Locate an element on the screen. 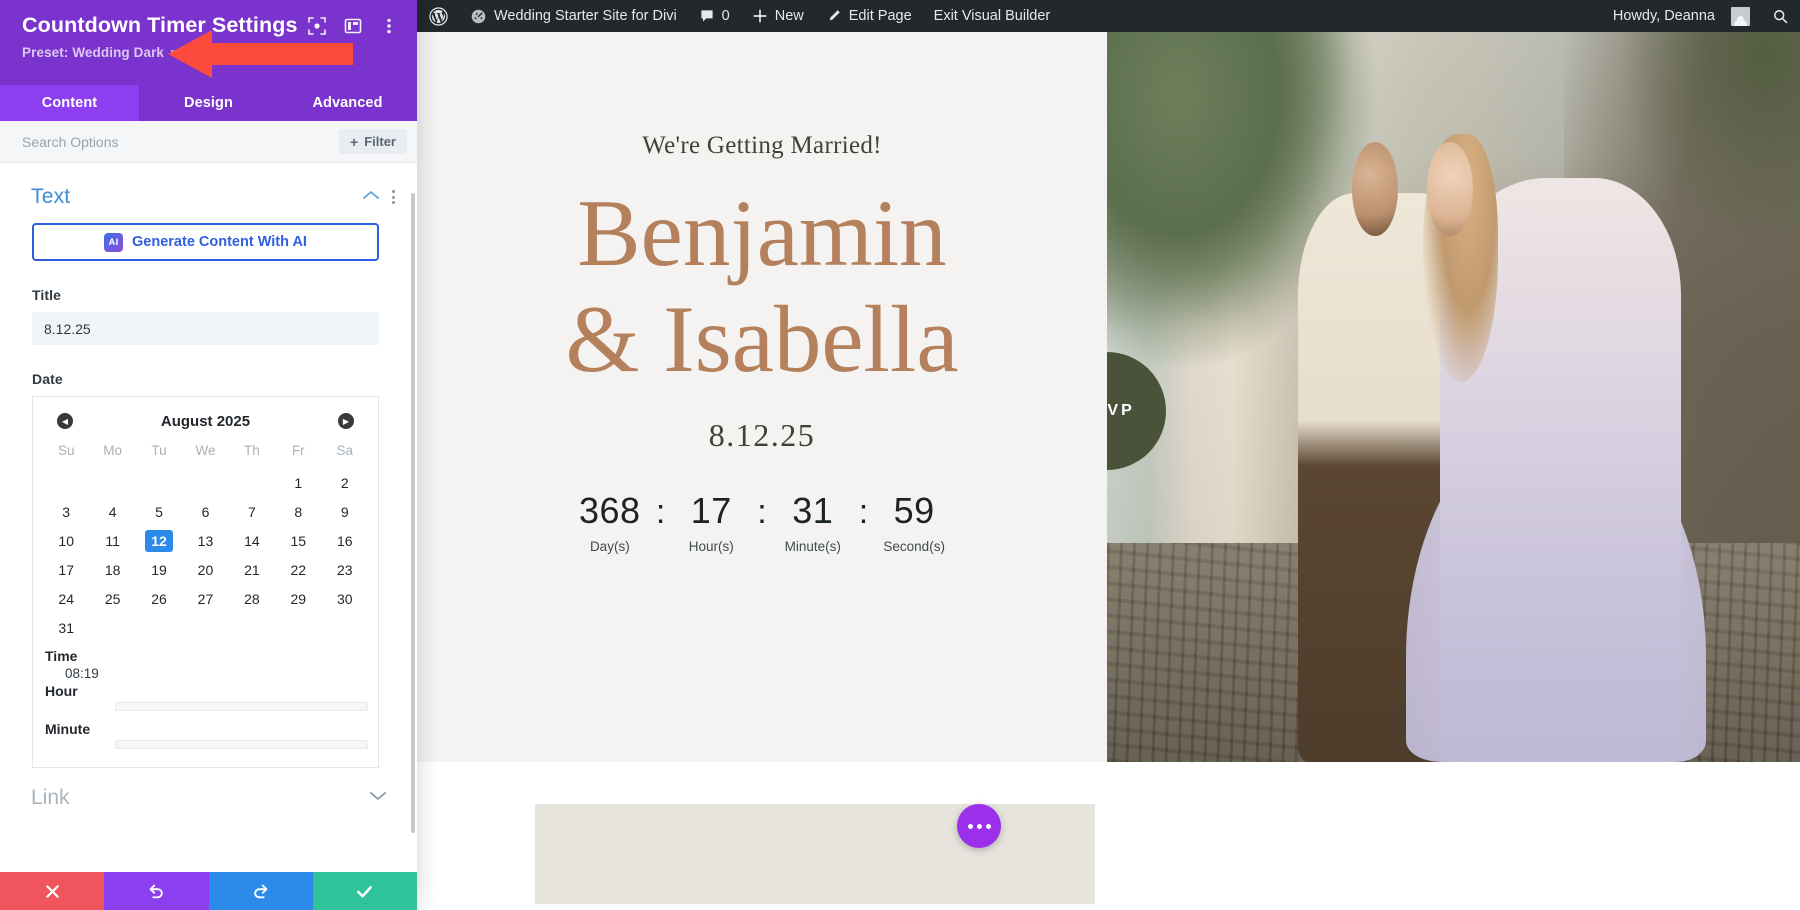  chevron-down-icon is located at coordinates (378, 798).